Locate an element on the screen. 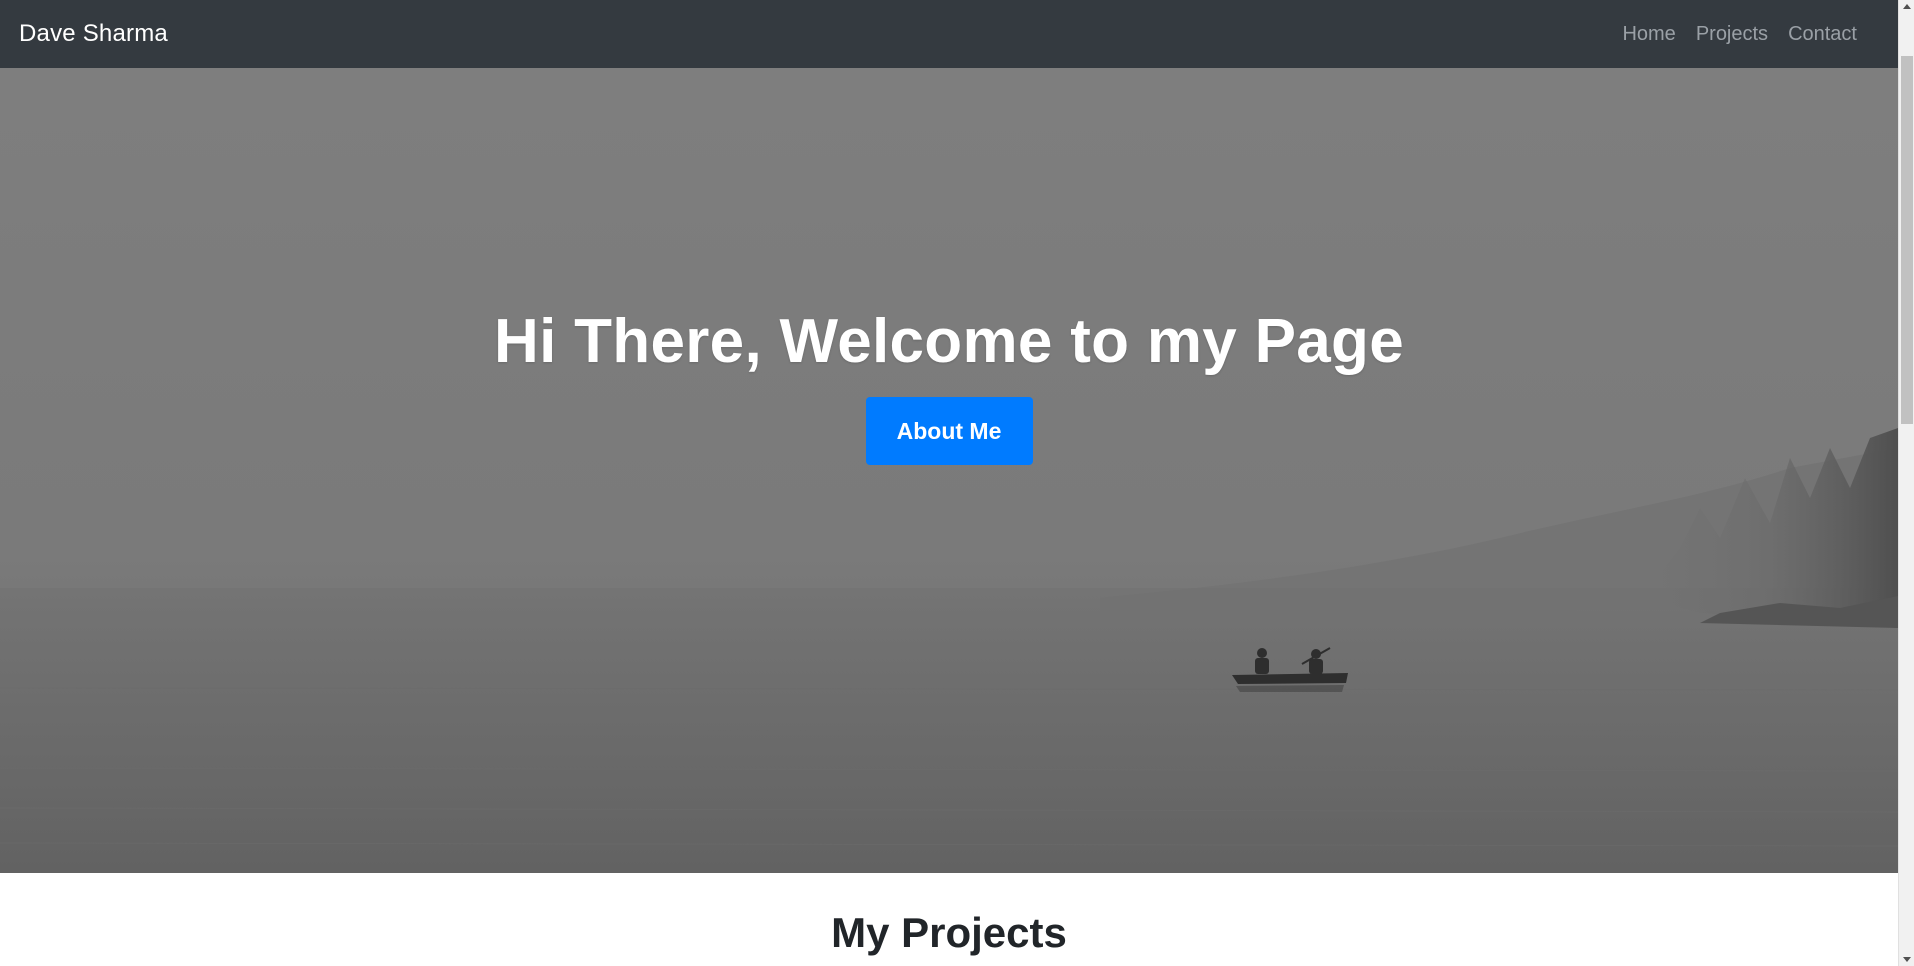  scrollbar-thumb is located at coordinates (1907, 240).